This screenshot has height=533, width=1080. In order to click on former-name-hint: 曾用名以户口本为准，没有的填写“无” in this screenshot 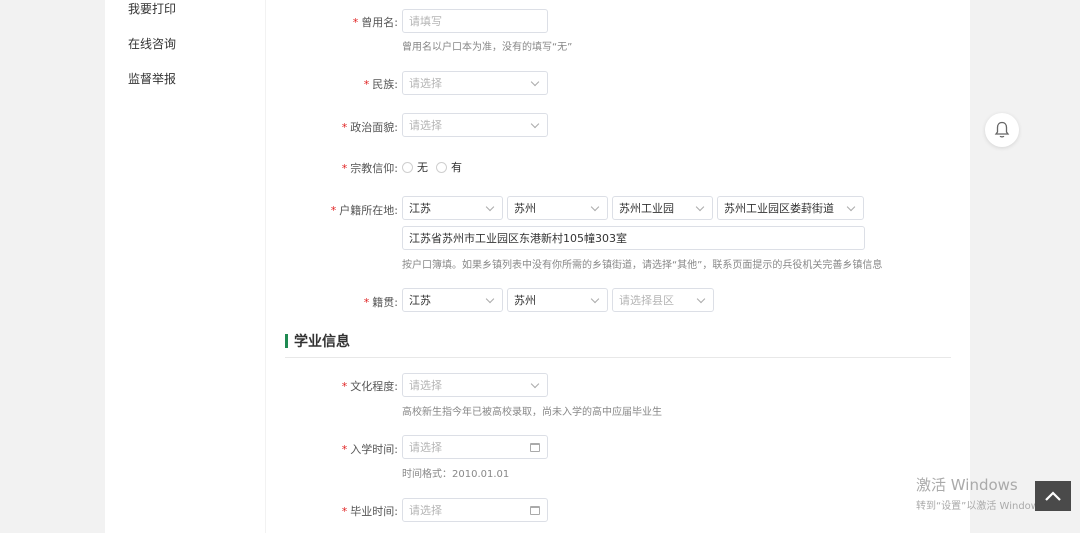, I will do `click(487, 47)`.